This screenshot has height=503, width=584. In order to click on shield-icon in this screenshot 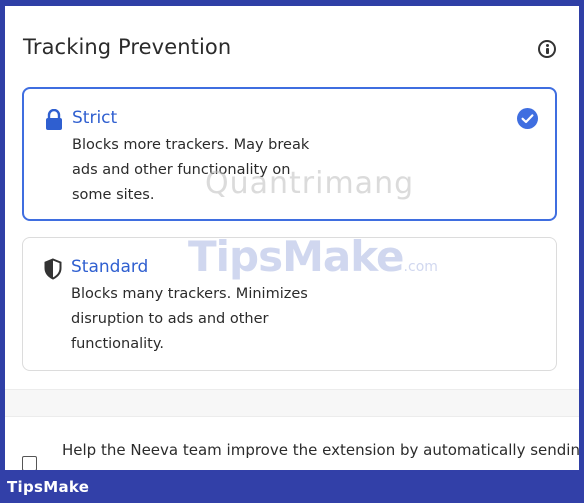, I will do `click(53, 269)`.